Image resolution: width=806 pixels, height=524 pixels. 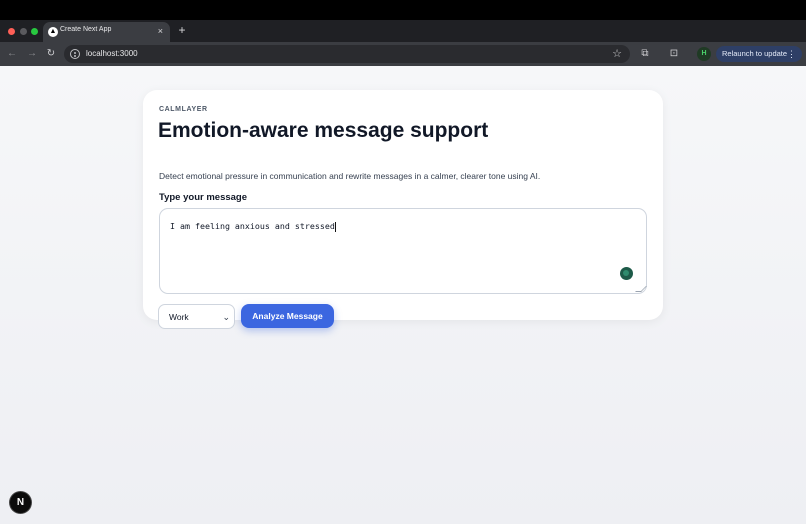 I want to click on new-tab-button: +, so click(x=182, y=30).